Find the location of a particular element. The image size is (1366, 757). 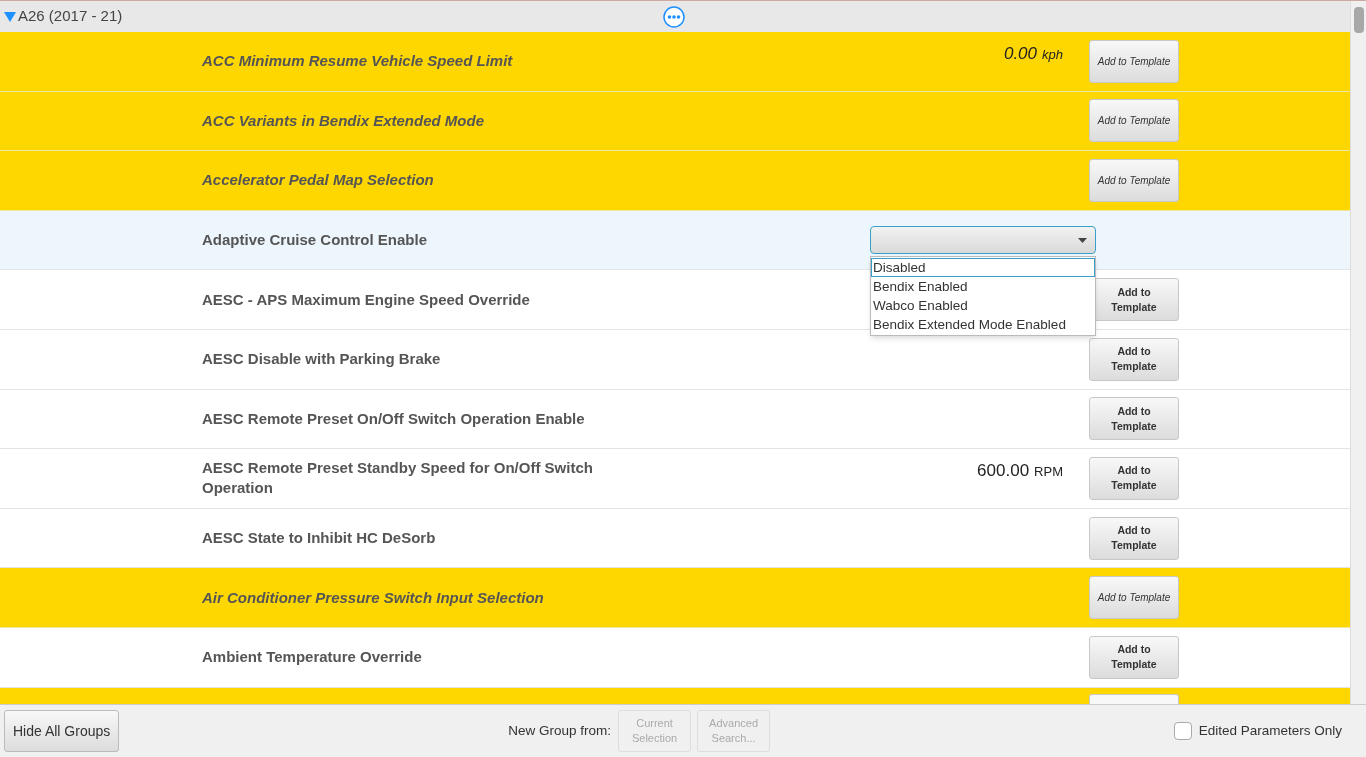

dropdown-option: Disabled is located at coordinates (983, 268).